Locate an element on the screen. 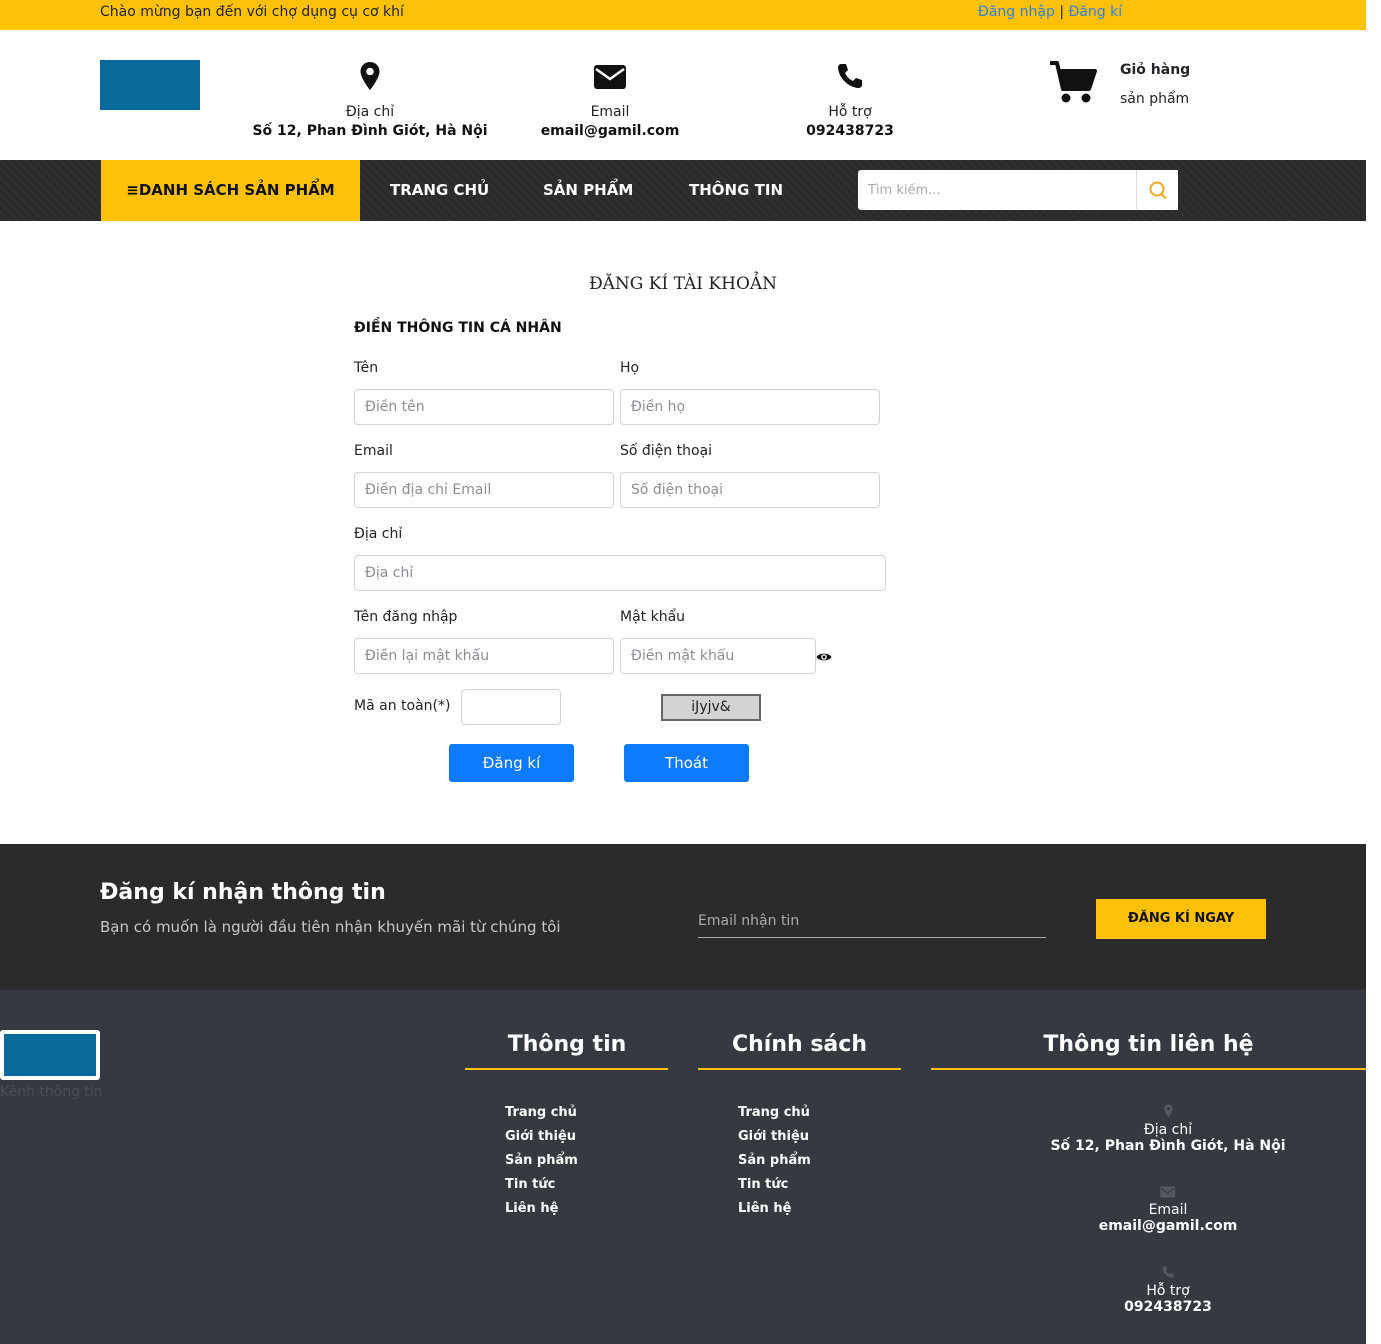 The height and width of the screenshot is (1344, 1381). footer-email-value: email@gamil.com is located at coordinates (1168, 1226).